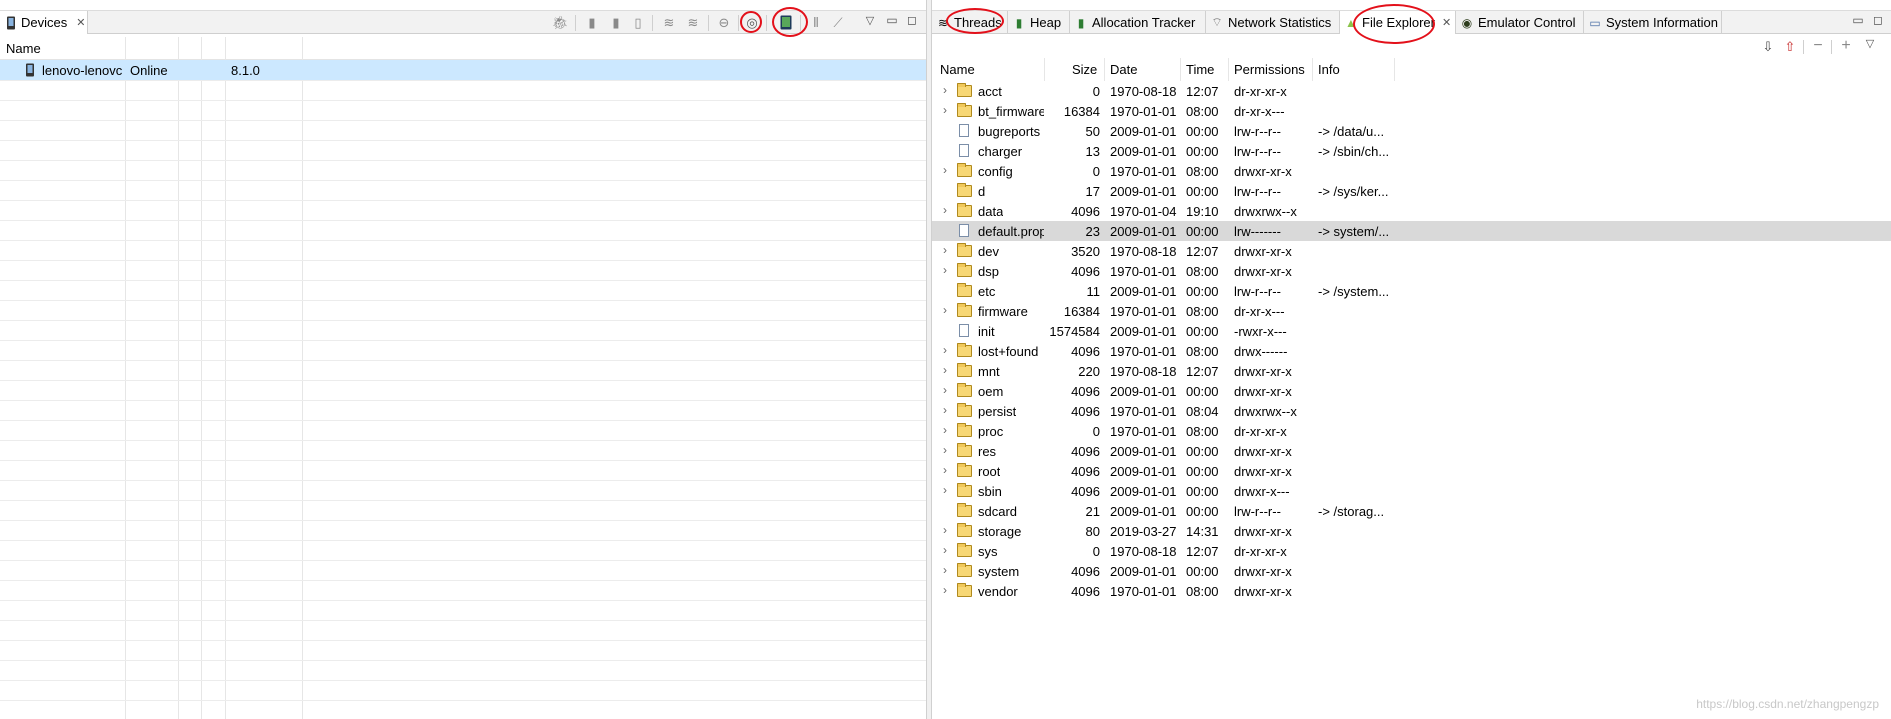 The image size is (1891, 719). I want to click on update-heap-icon: ▮, so click(592, 22).